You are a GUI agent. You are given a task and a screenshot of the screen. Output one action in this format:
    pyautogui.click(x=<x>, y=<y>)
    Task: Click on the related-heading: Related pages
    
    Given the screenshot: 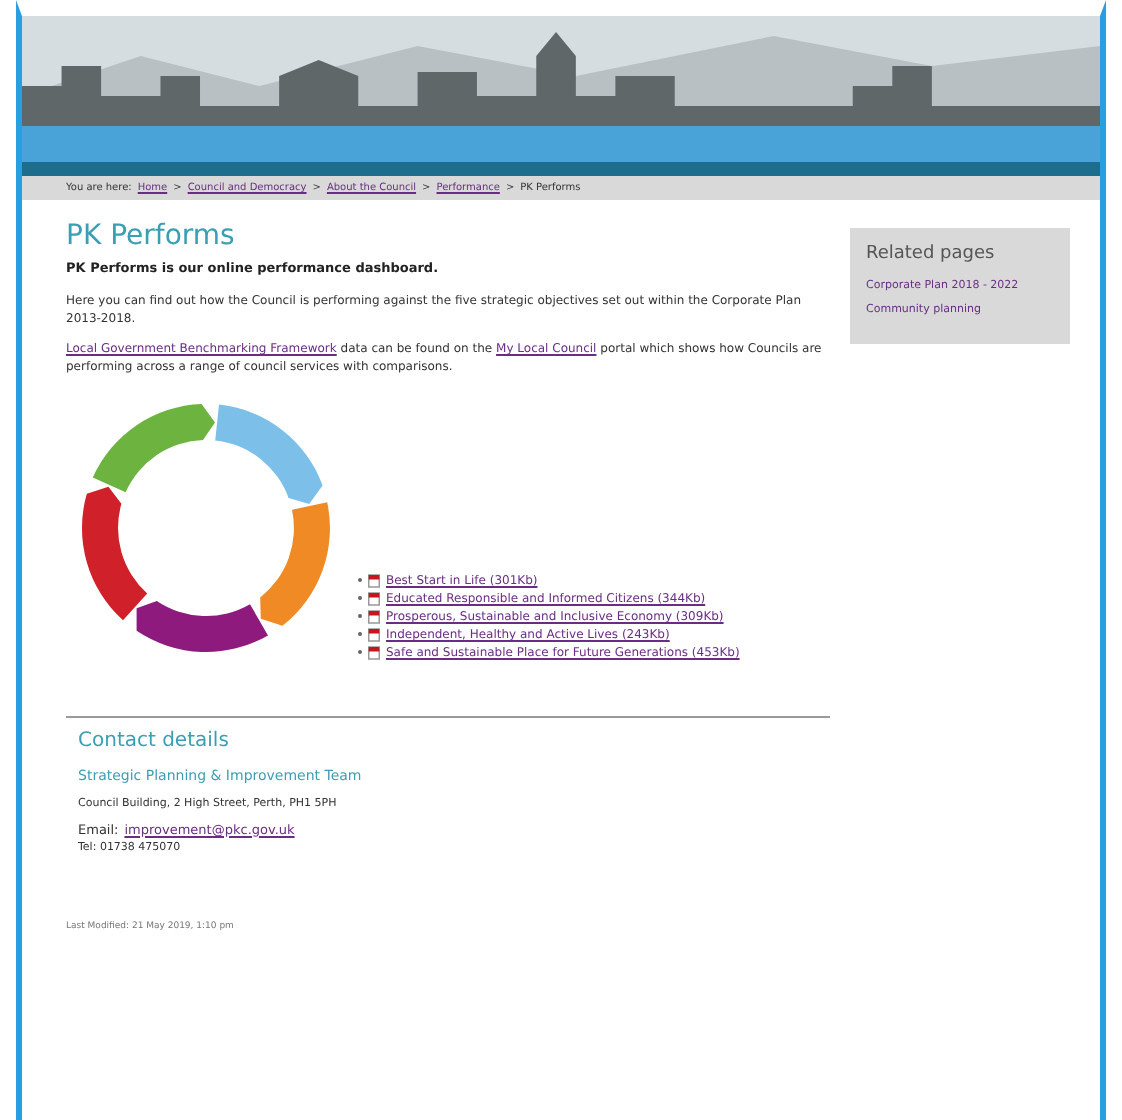 What is the action you would take?
    pyautogui.click(x=931, y=254)
    